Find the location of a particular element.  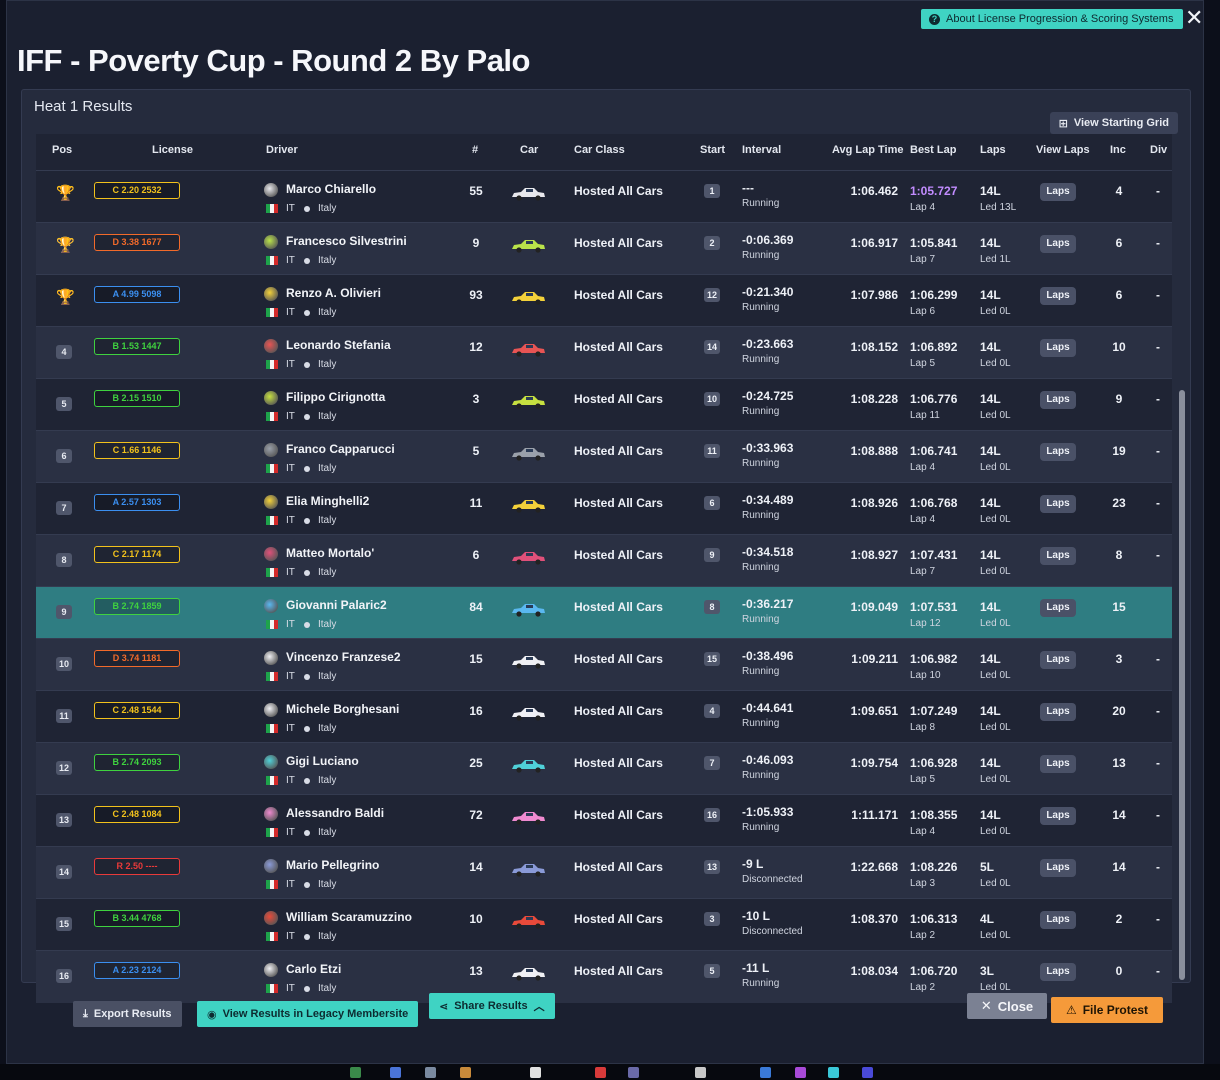

driver-name: Mario Pellegrino is located at coordinates (332, 865).